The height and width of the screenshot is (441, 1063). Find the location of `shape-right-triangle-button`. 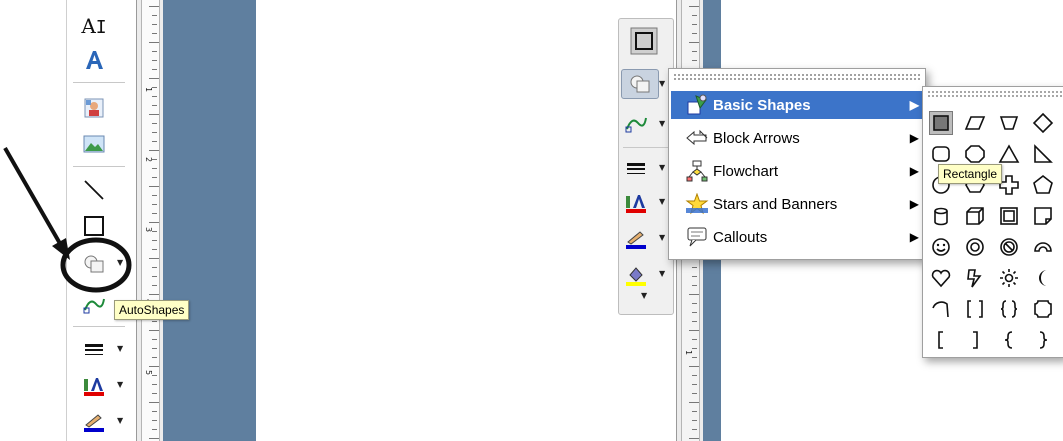

shape-right-triangle-button is located at coordinates (1043, 154).